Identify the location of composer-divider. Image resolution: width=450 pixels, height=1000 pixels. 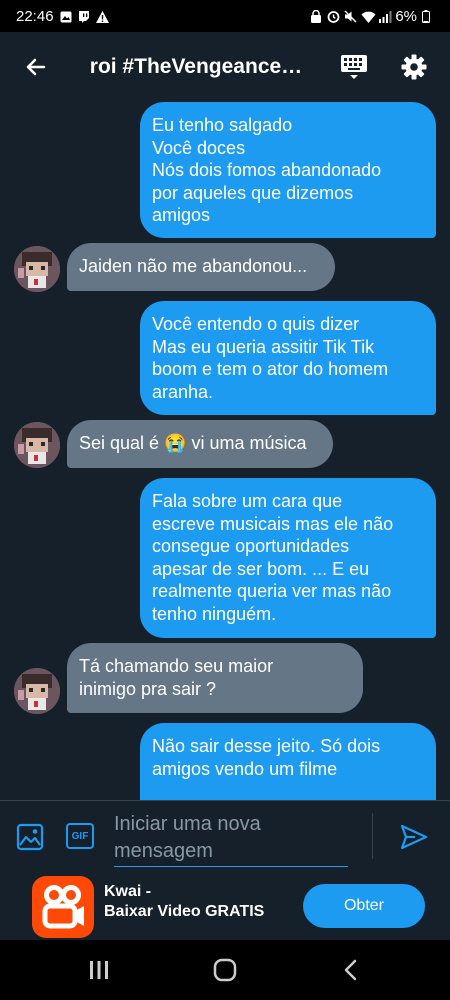
(372, 836).